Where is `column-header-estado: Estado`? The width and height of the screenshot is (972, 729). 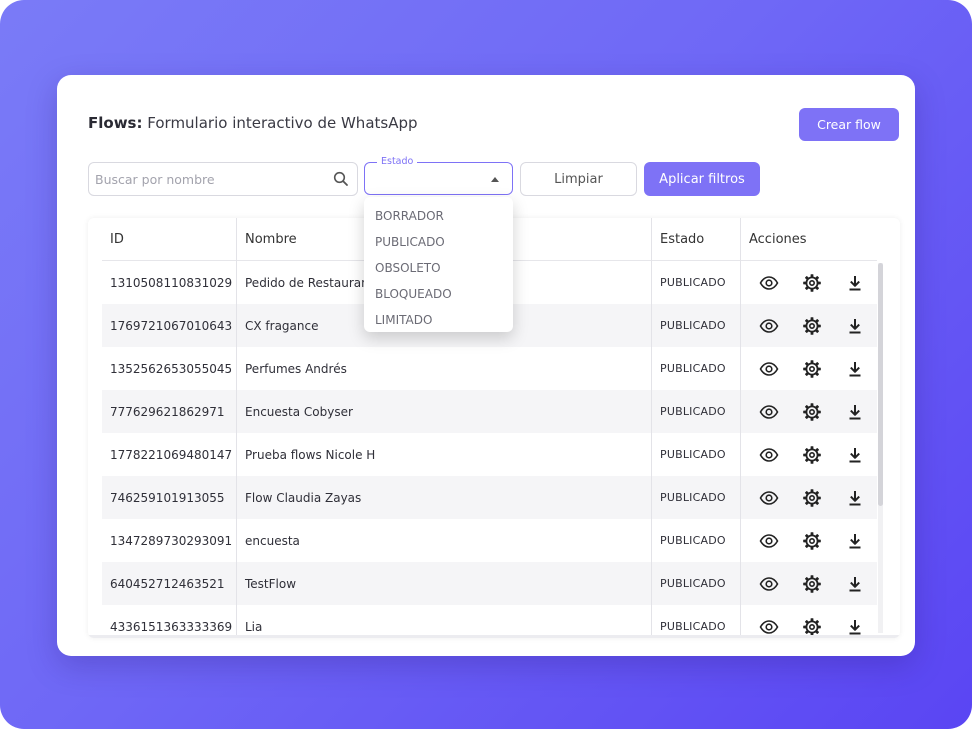
column-header-estado: Estado is located at coordinates (682, 239).